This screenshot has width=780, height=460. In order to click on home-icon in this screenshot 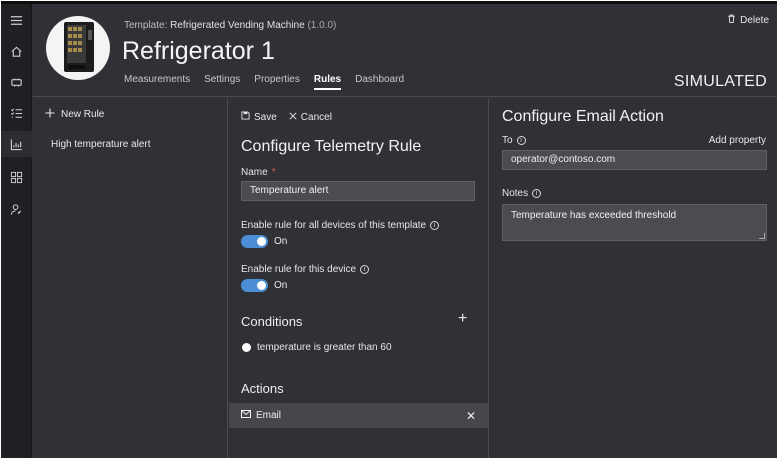, I will do `click(16, 51)`.